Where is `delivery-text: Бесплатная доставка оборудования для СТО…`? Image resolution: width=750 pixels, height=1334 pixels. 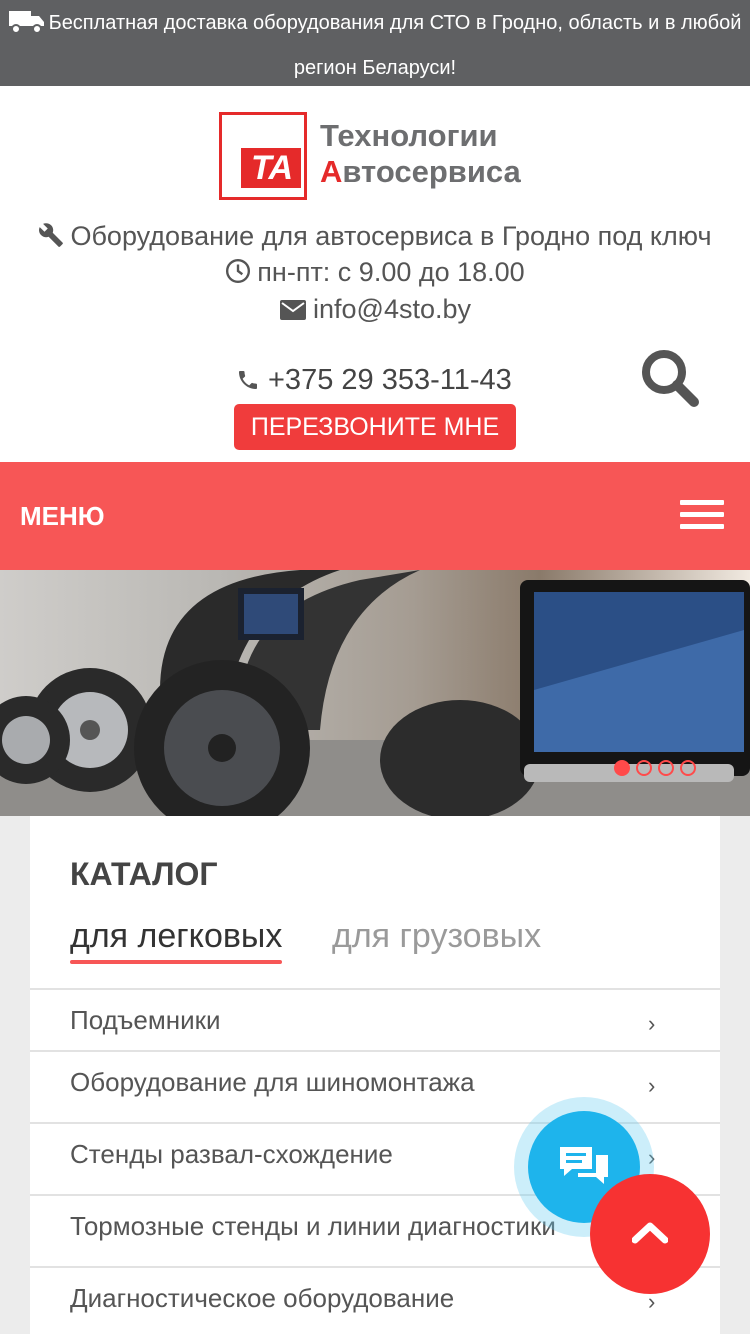
delivery-text: Бесплатная доставка оборудования для СТО… is located at coordinates (395, 45).